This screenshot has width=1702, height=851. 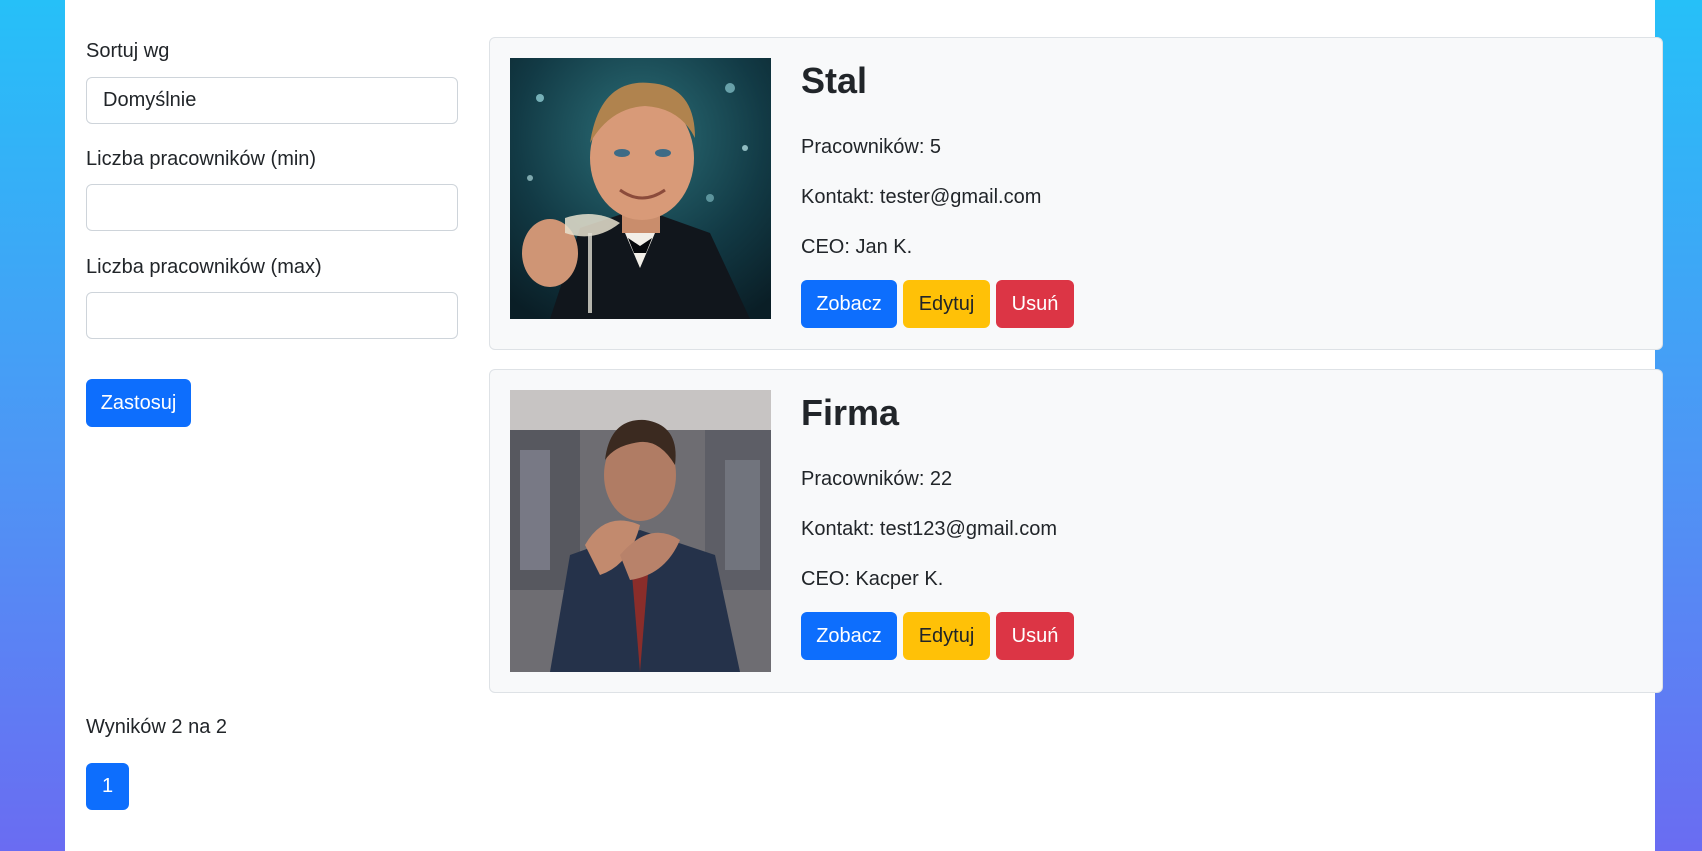 I want to click on sort-select-value: Domyślnie, so click(x=150, y=100).